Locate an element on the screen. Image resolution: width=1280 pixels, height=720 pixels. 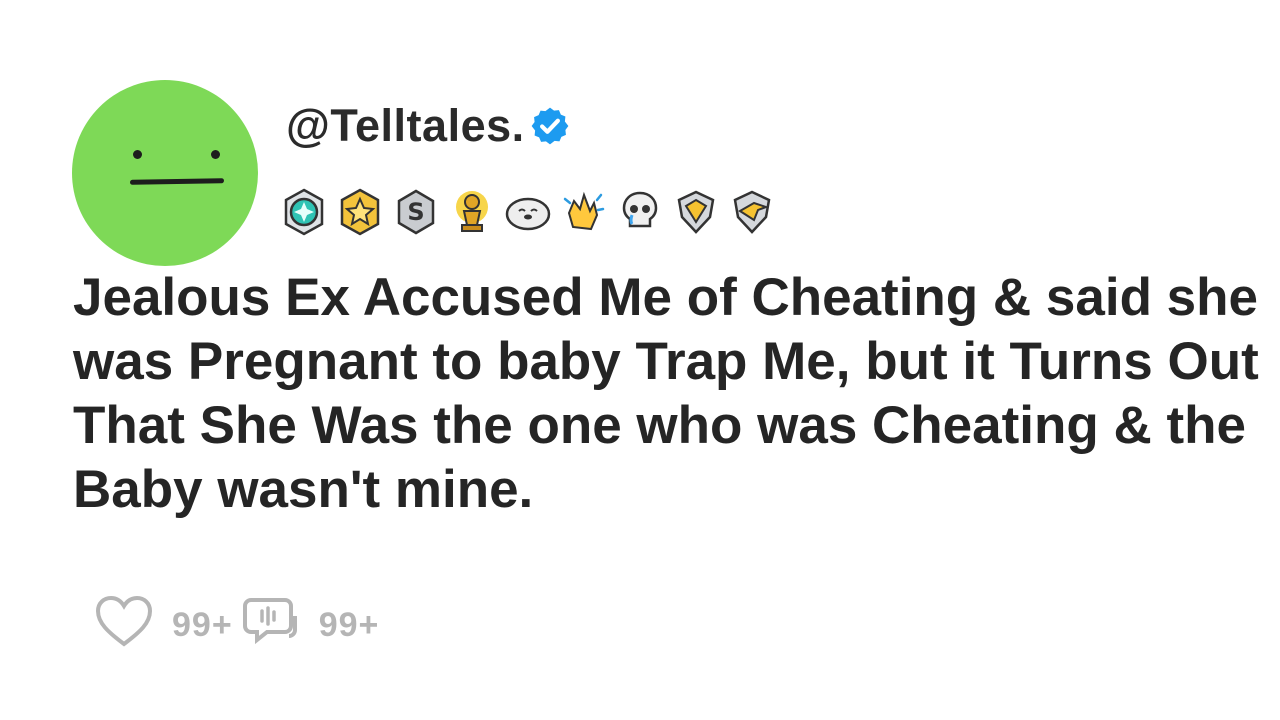
gold-diamond-shield-icon is located at coordinates (696, 212).